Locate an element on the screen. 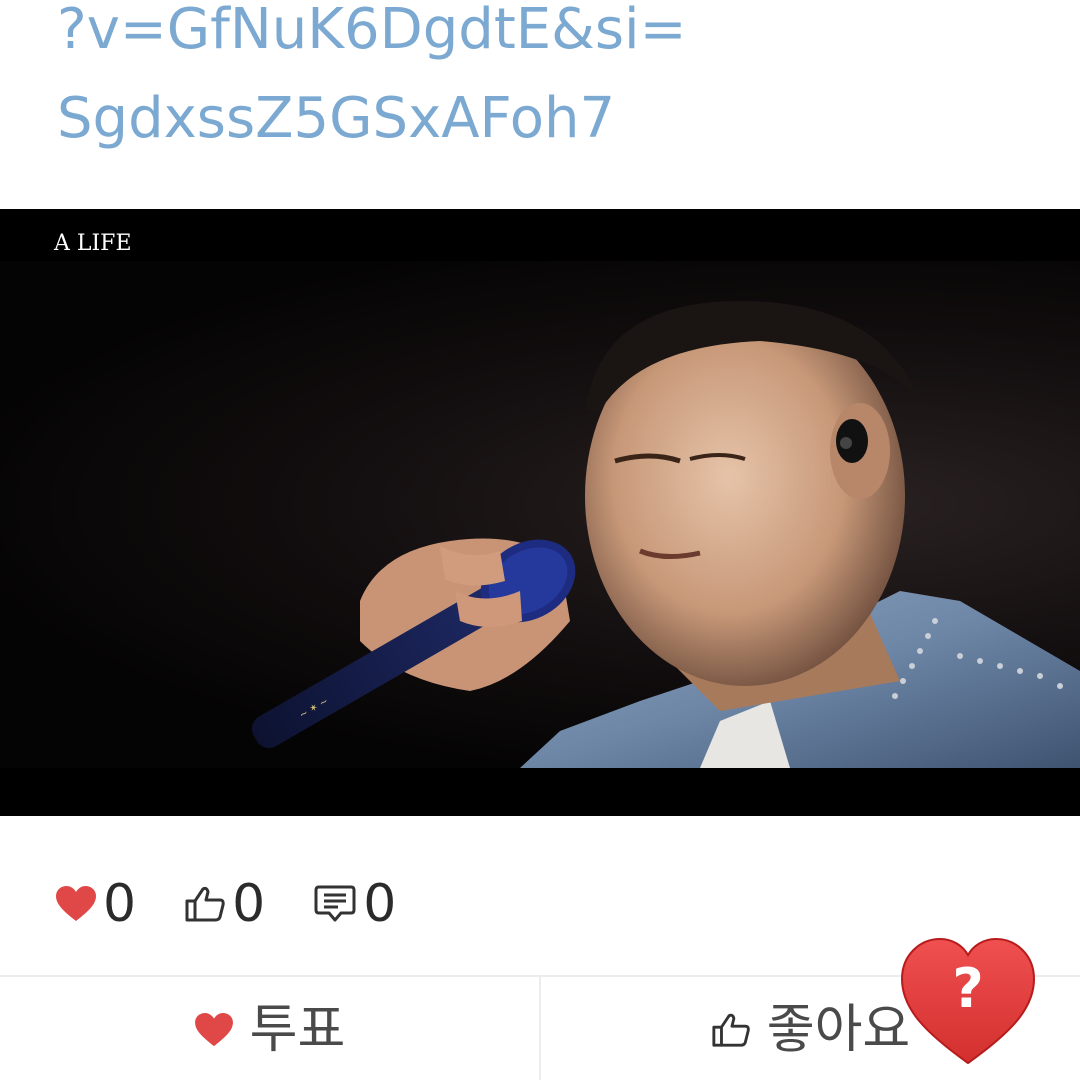 Image resolution: width=1080 pixels, height=1080 pixels. link-text-line-2: SgdxssZ5GSxAFoh7 is located at coordinates (336, 119).